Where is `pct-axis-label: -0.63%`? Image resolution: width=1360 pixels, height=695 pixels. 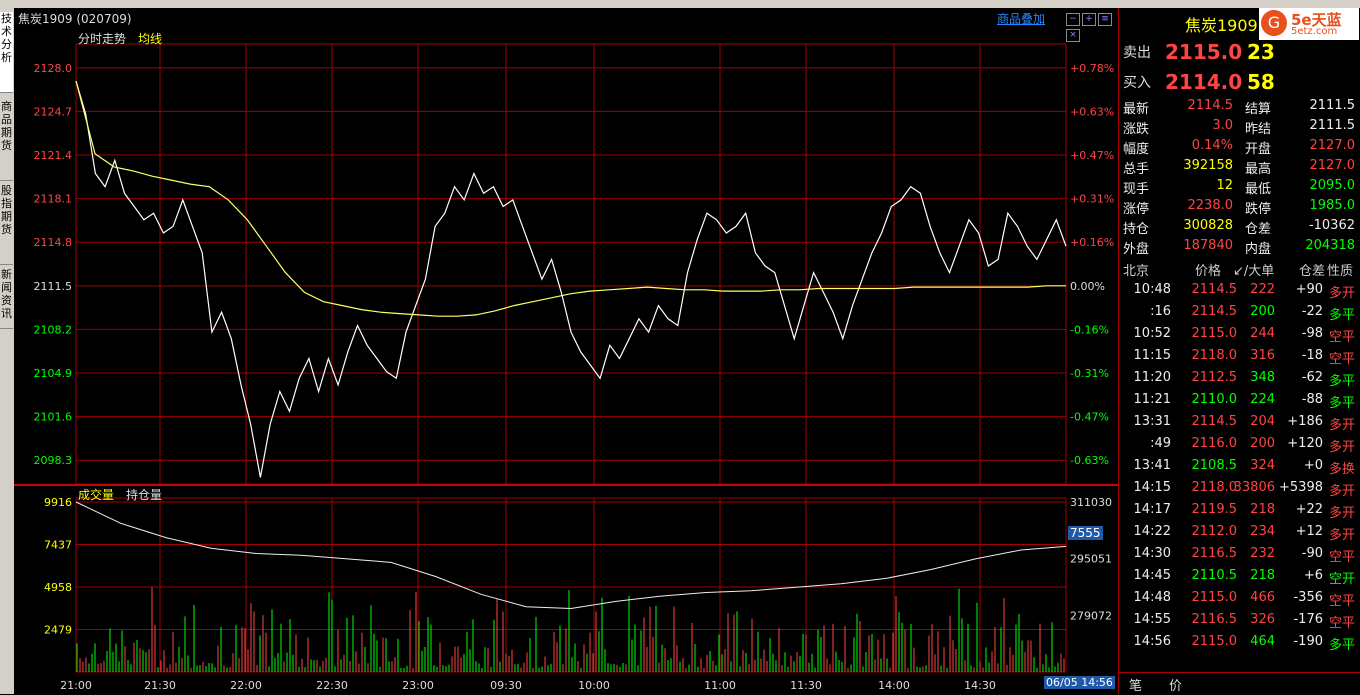
pct-axis-label: -0.63% is located at coordinates (1089, 460).